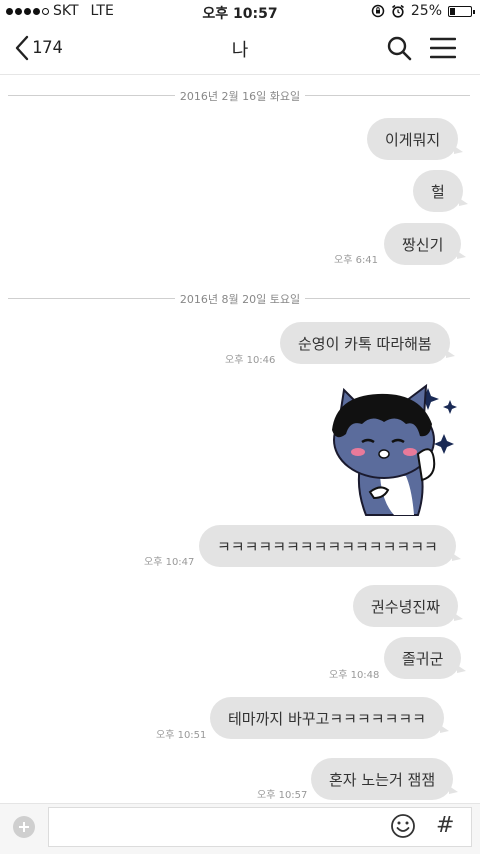 The height and width of the screenshot is (854, 480). I want to click on message-bubble: 순영이 카톡 따라해봄, so click(367, 343).